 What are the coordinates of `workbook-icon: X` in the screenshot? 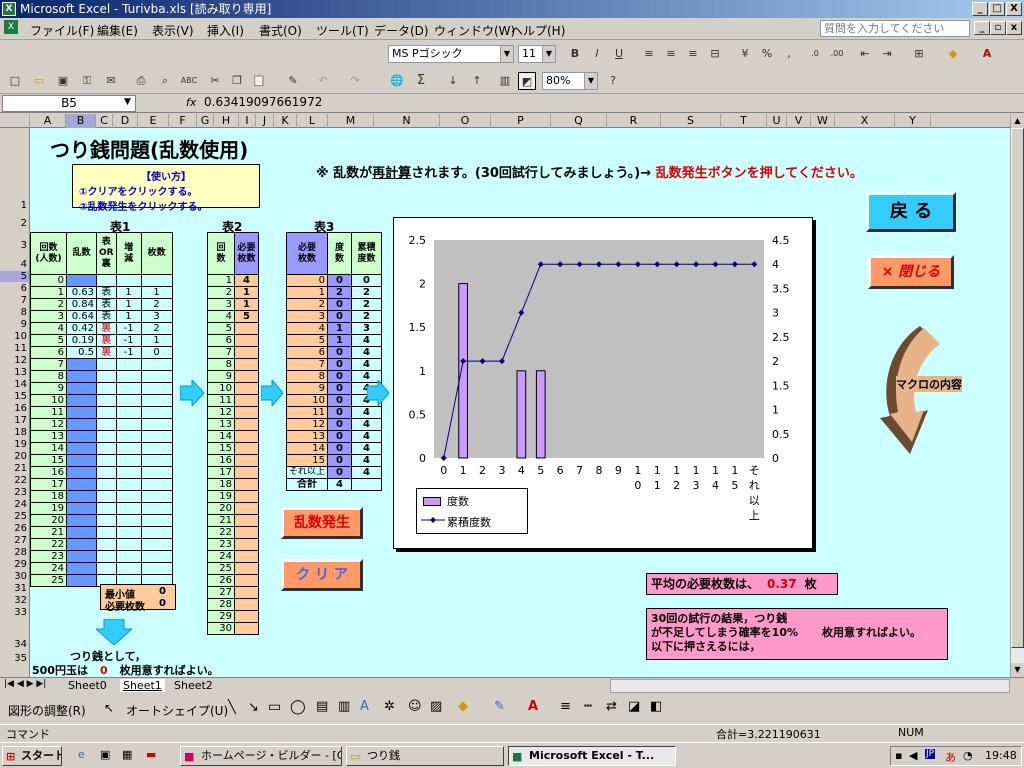 It's located at (11, 27).